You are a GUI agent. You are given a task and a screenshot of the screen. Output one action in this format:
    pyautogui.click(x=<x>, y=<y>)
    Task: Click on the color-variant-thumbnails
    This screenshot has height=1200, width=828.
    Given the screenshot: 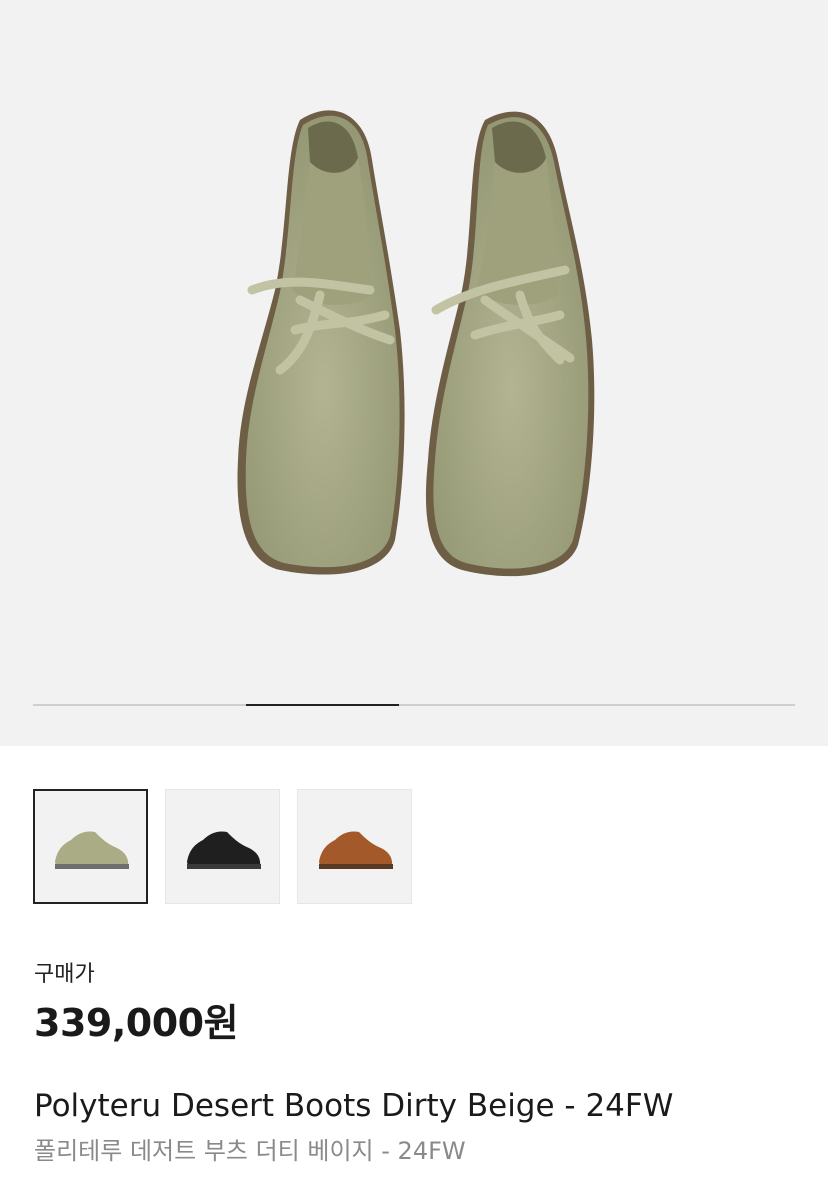 What is the action you would take?
    pyautogui.click(x=222, y=846)
    